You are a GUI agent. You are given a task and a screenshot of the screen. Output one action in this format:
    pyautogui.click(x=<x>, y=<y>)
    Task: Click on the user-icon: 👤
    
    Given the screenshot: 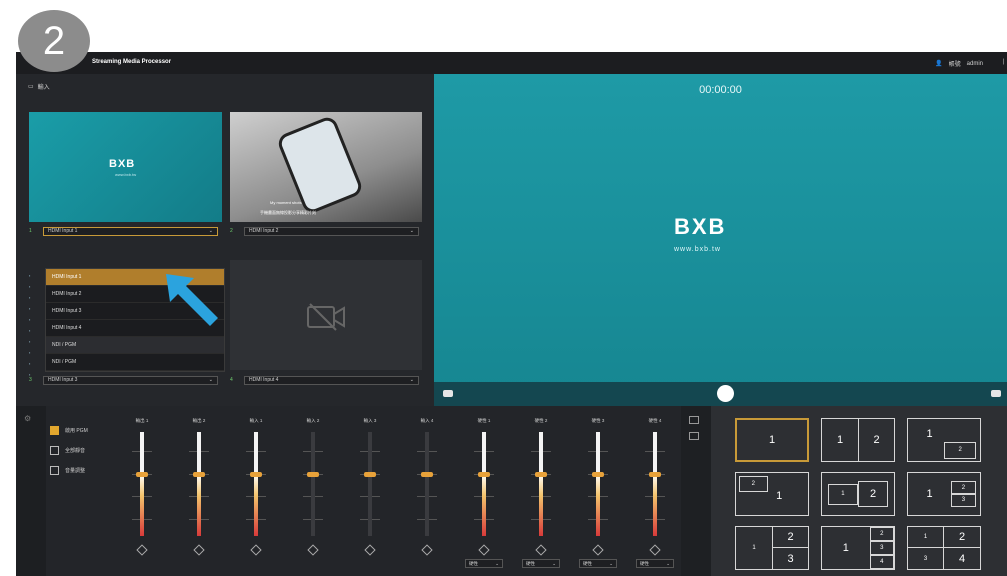 What is the action you would take?
    pyautogui.click(x=939, y=64)
    